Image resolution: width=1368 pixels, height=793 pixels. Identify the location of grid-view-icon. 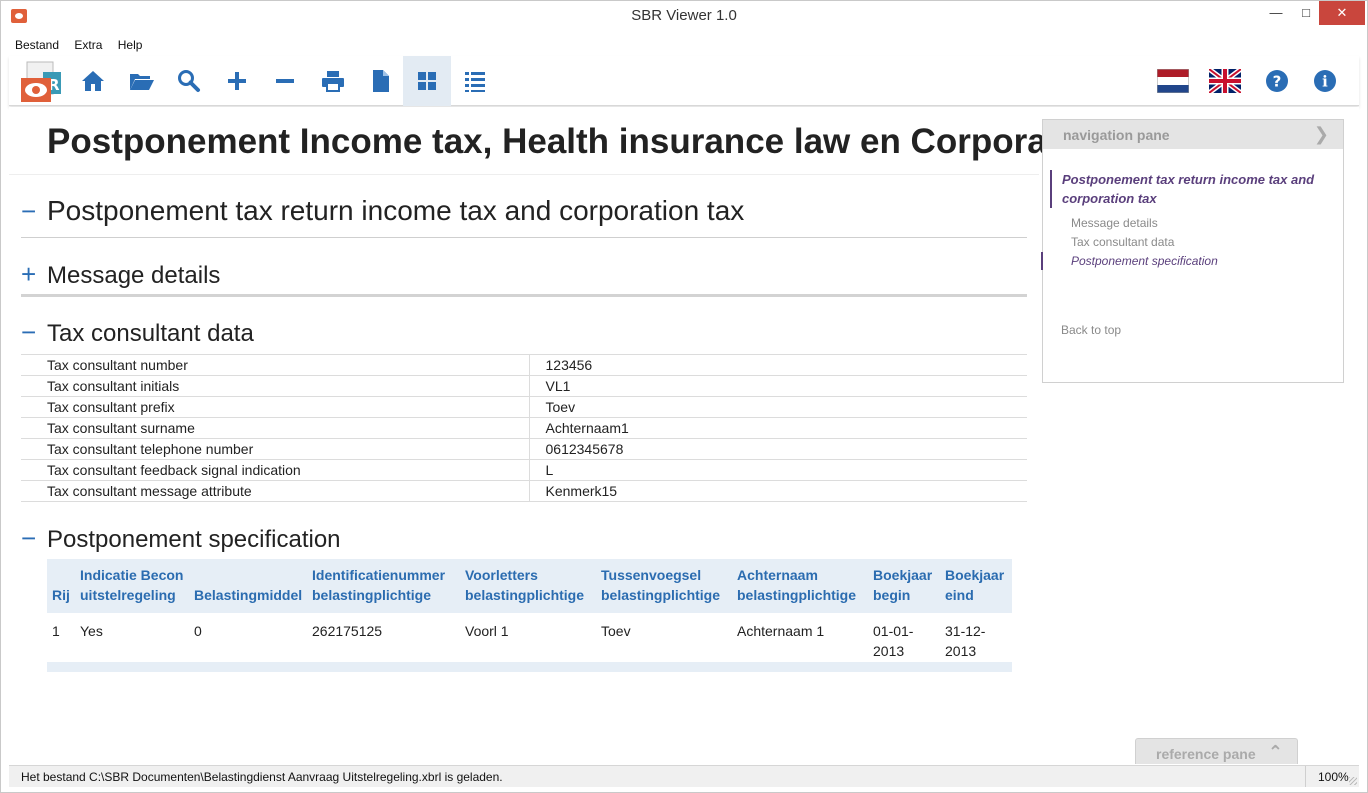
(427, 81).